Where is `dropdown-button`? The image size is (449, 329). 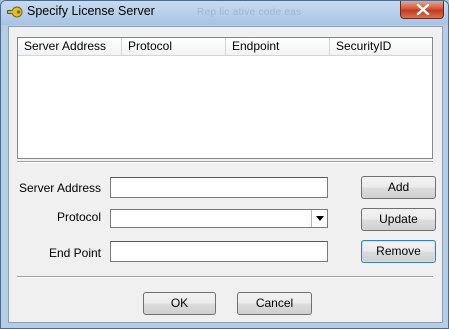
dropdown-button is located at coordinates (319, 218).